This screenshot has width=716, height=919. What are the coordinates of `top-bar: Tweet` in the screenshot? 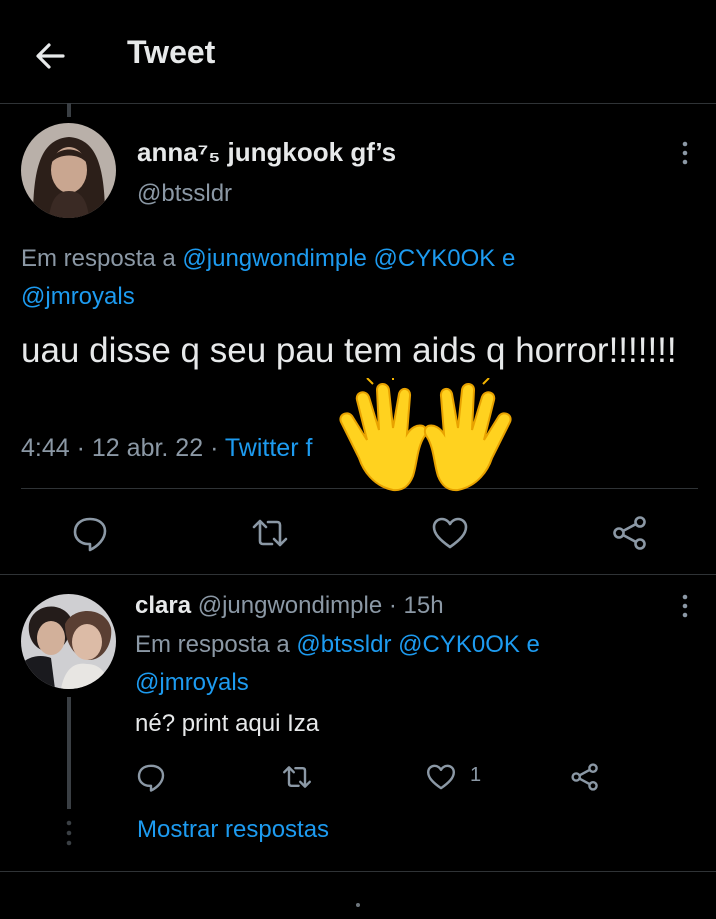 It's located at (358, 52).